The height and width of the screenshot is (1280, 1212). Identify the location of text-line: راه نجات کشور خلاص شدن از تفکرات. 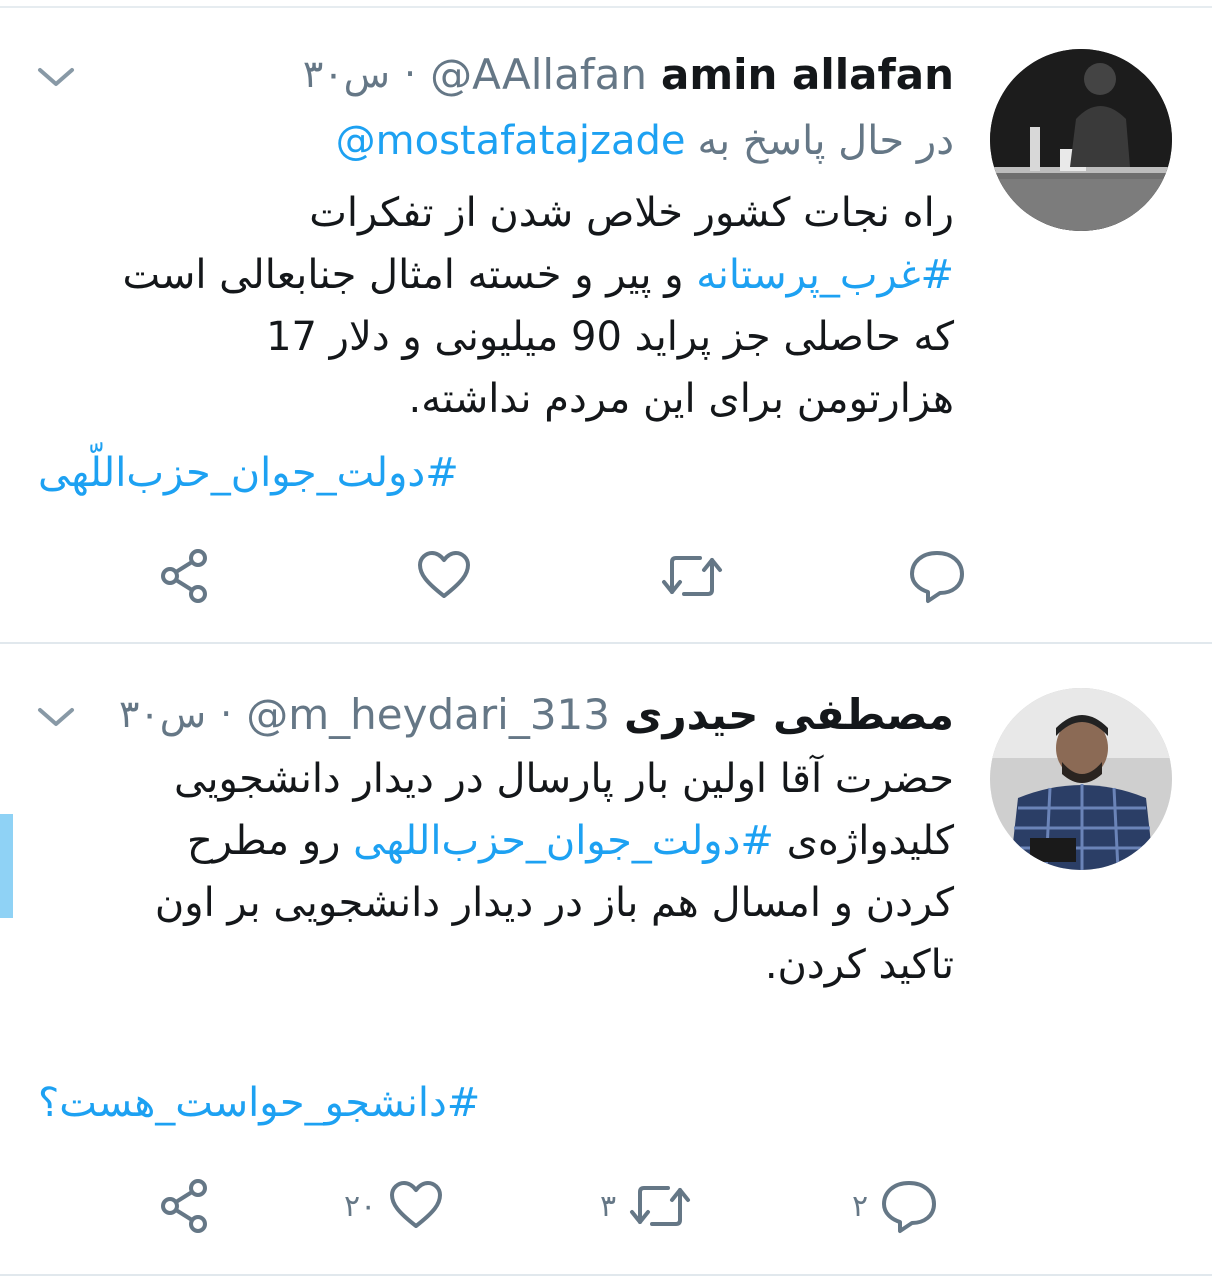
(631, 213).